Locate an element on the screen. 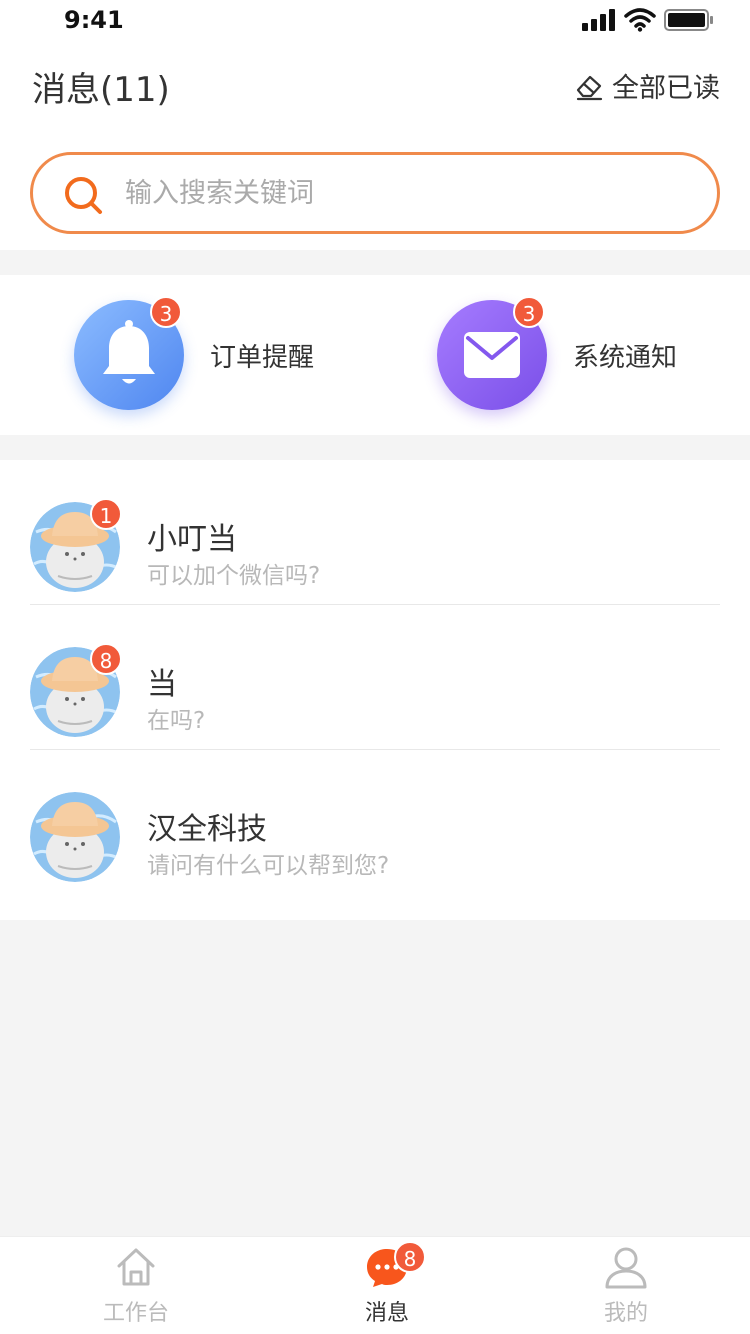 The image size is (750, 1334). conversation-item: 汉全科技 请问有什么可以帮到您? is located at coordinates (375, 822).